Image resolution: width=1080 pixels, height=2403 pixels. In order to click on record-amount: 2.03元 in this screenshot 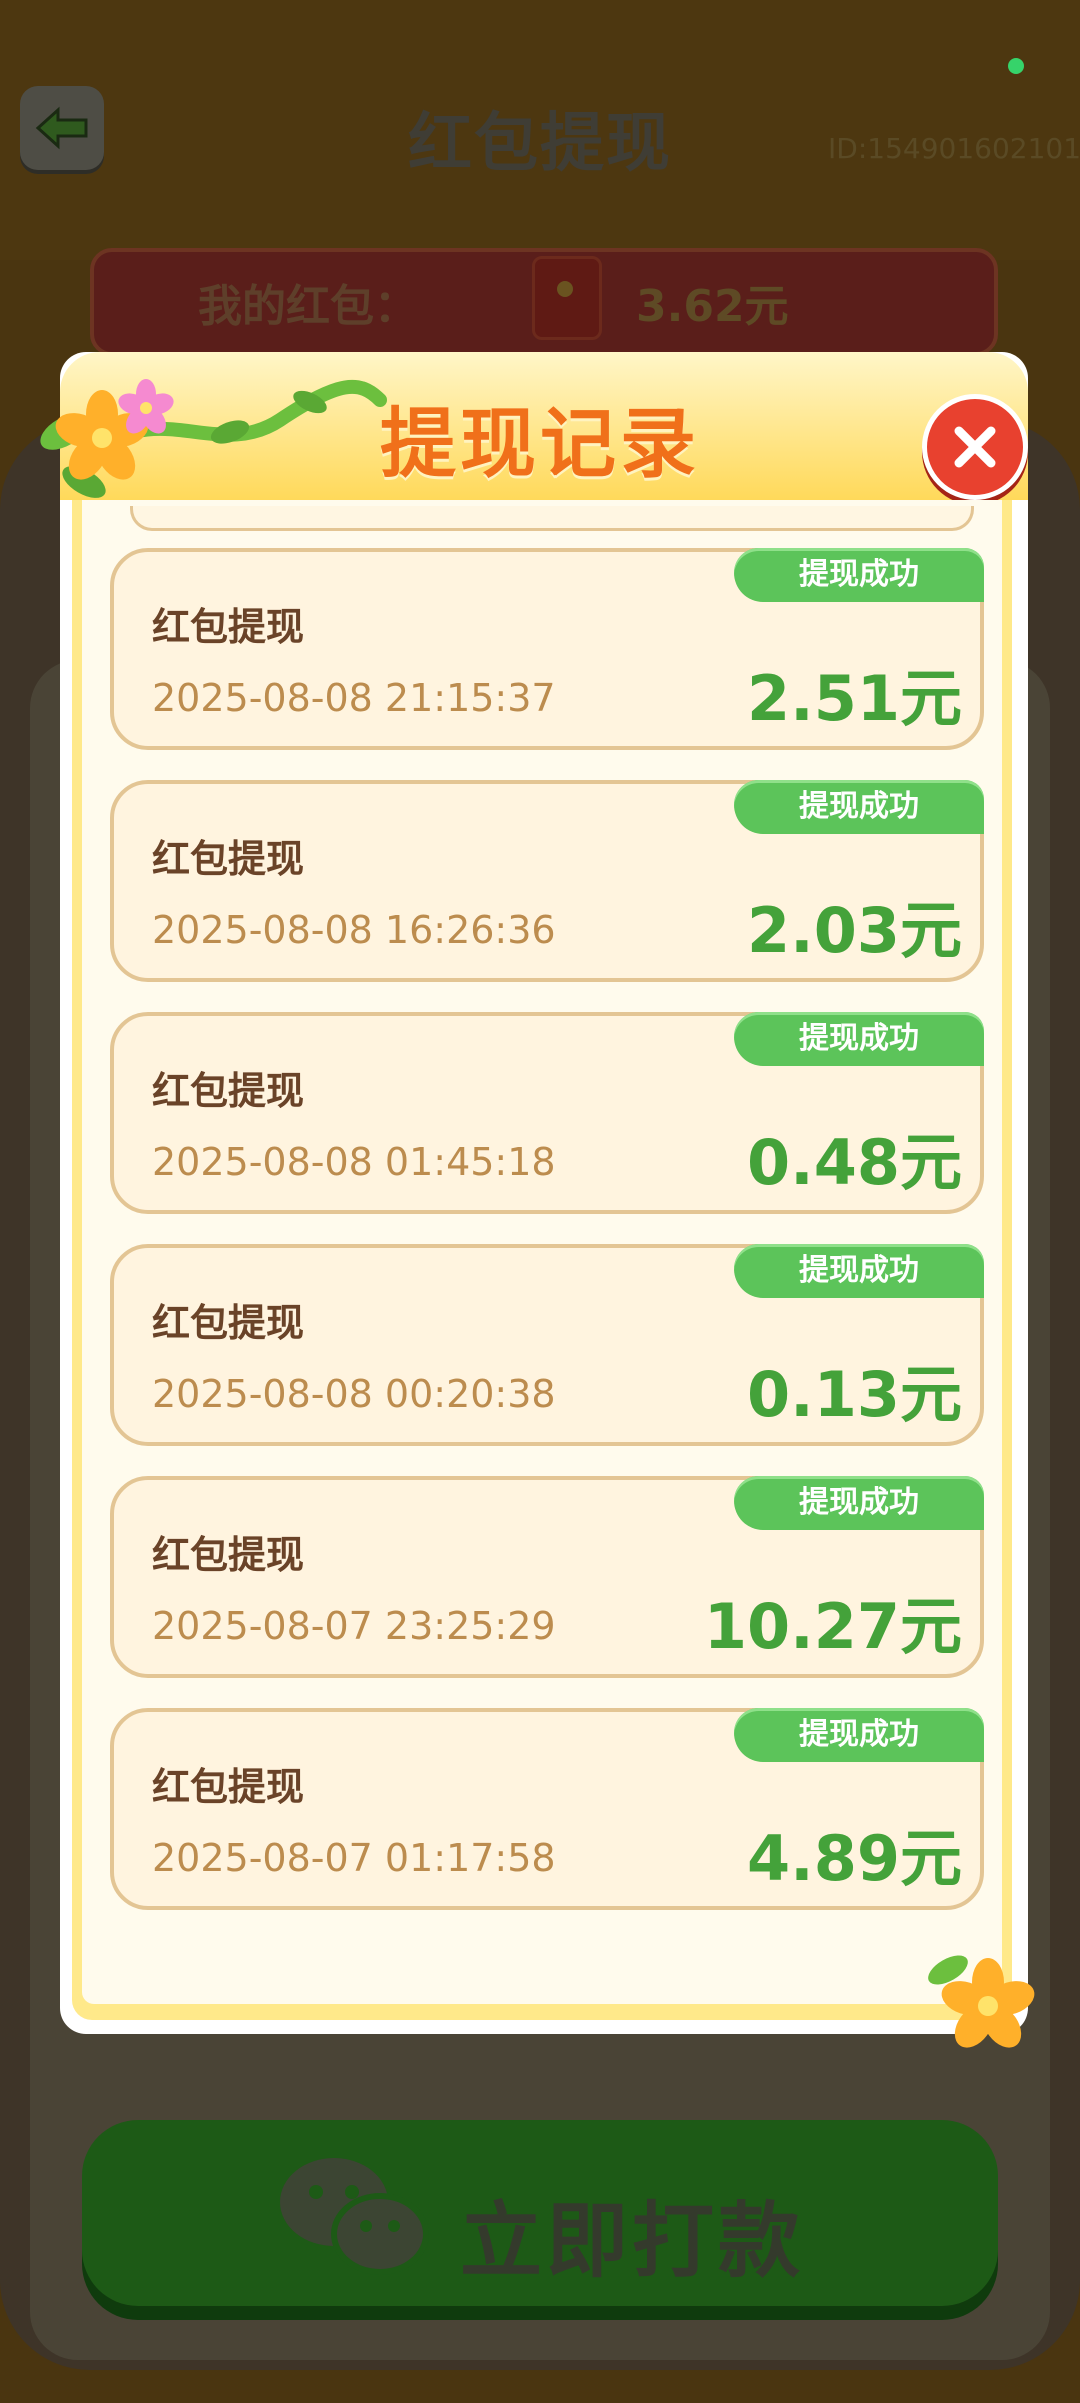, I will do `click(854, 930)`.